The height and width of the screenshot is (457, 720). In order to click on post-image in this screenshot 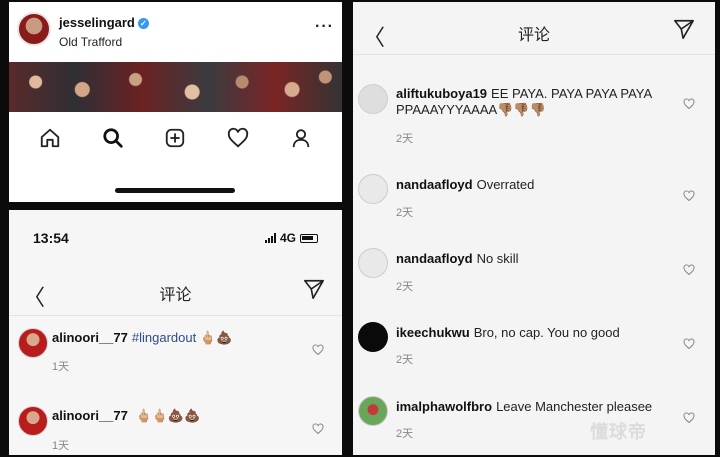, I will do `click(175, 87)`.